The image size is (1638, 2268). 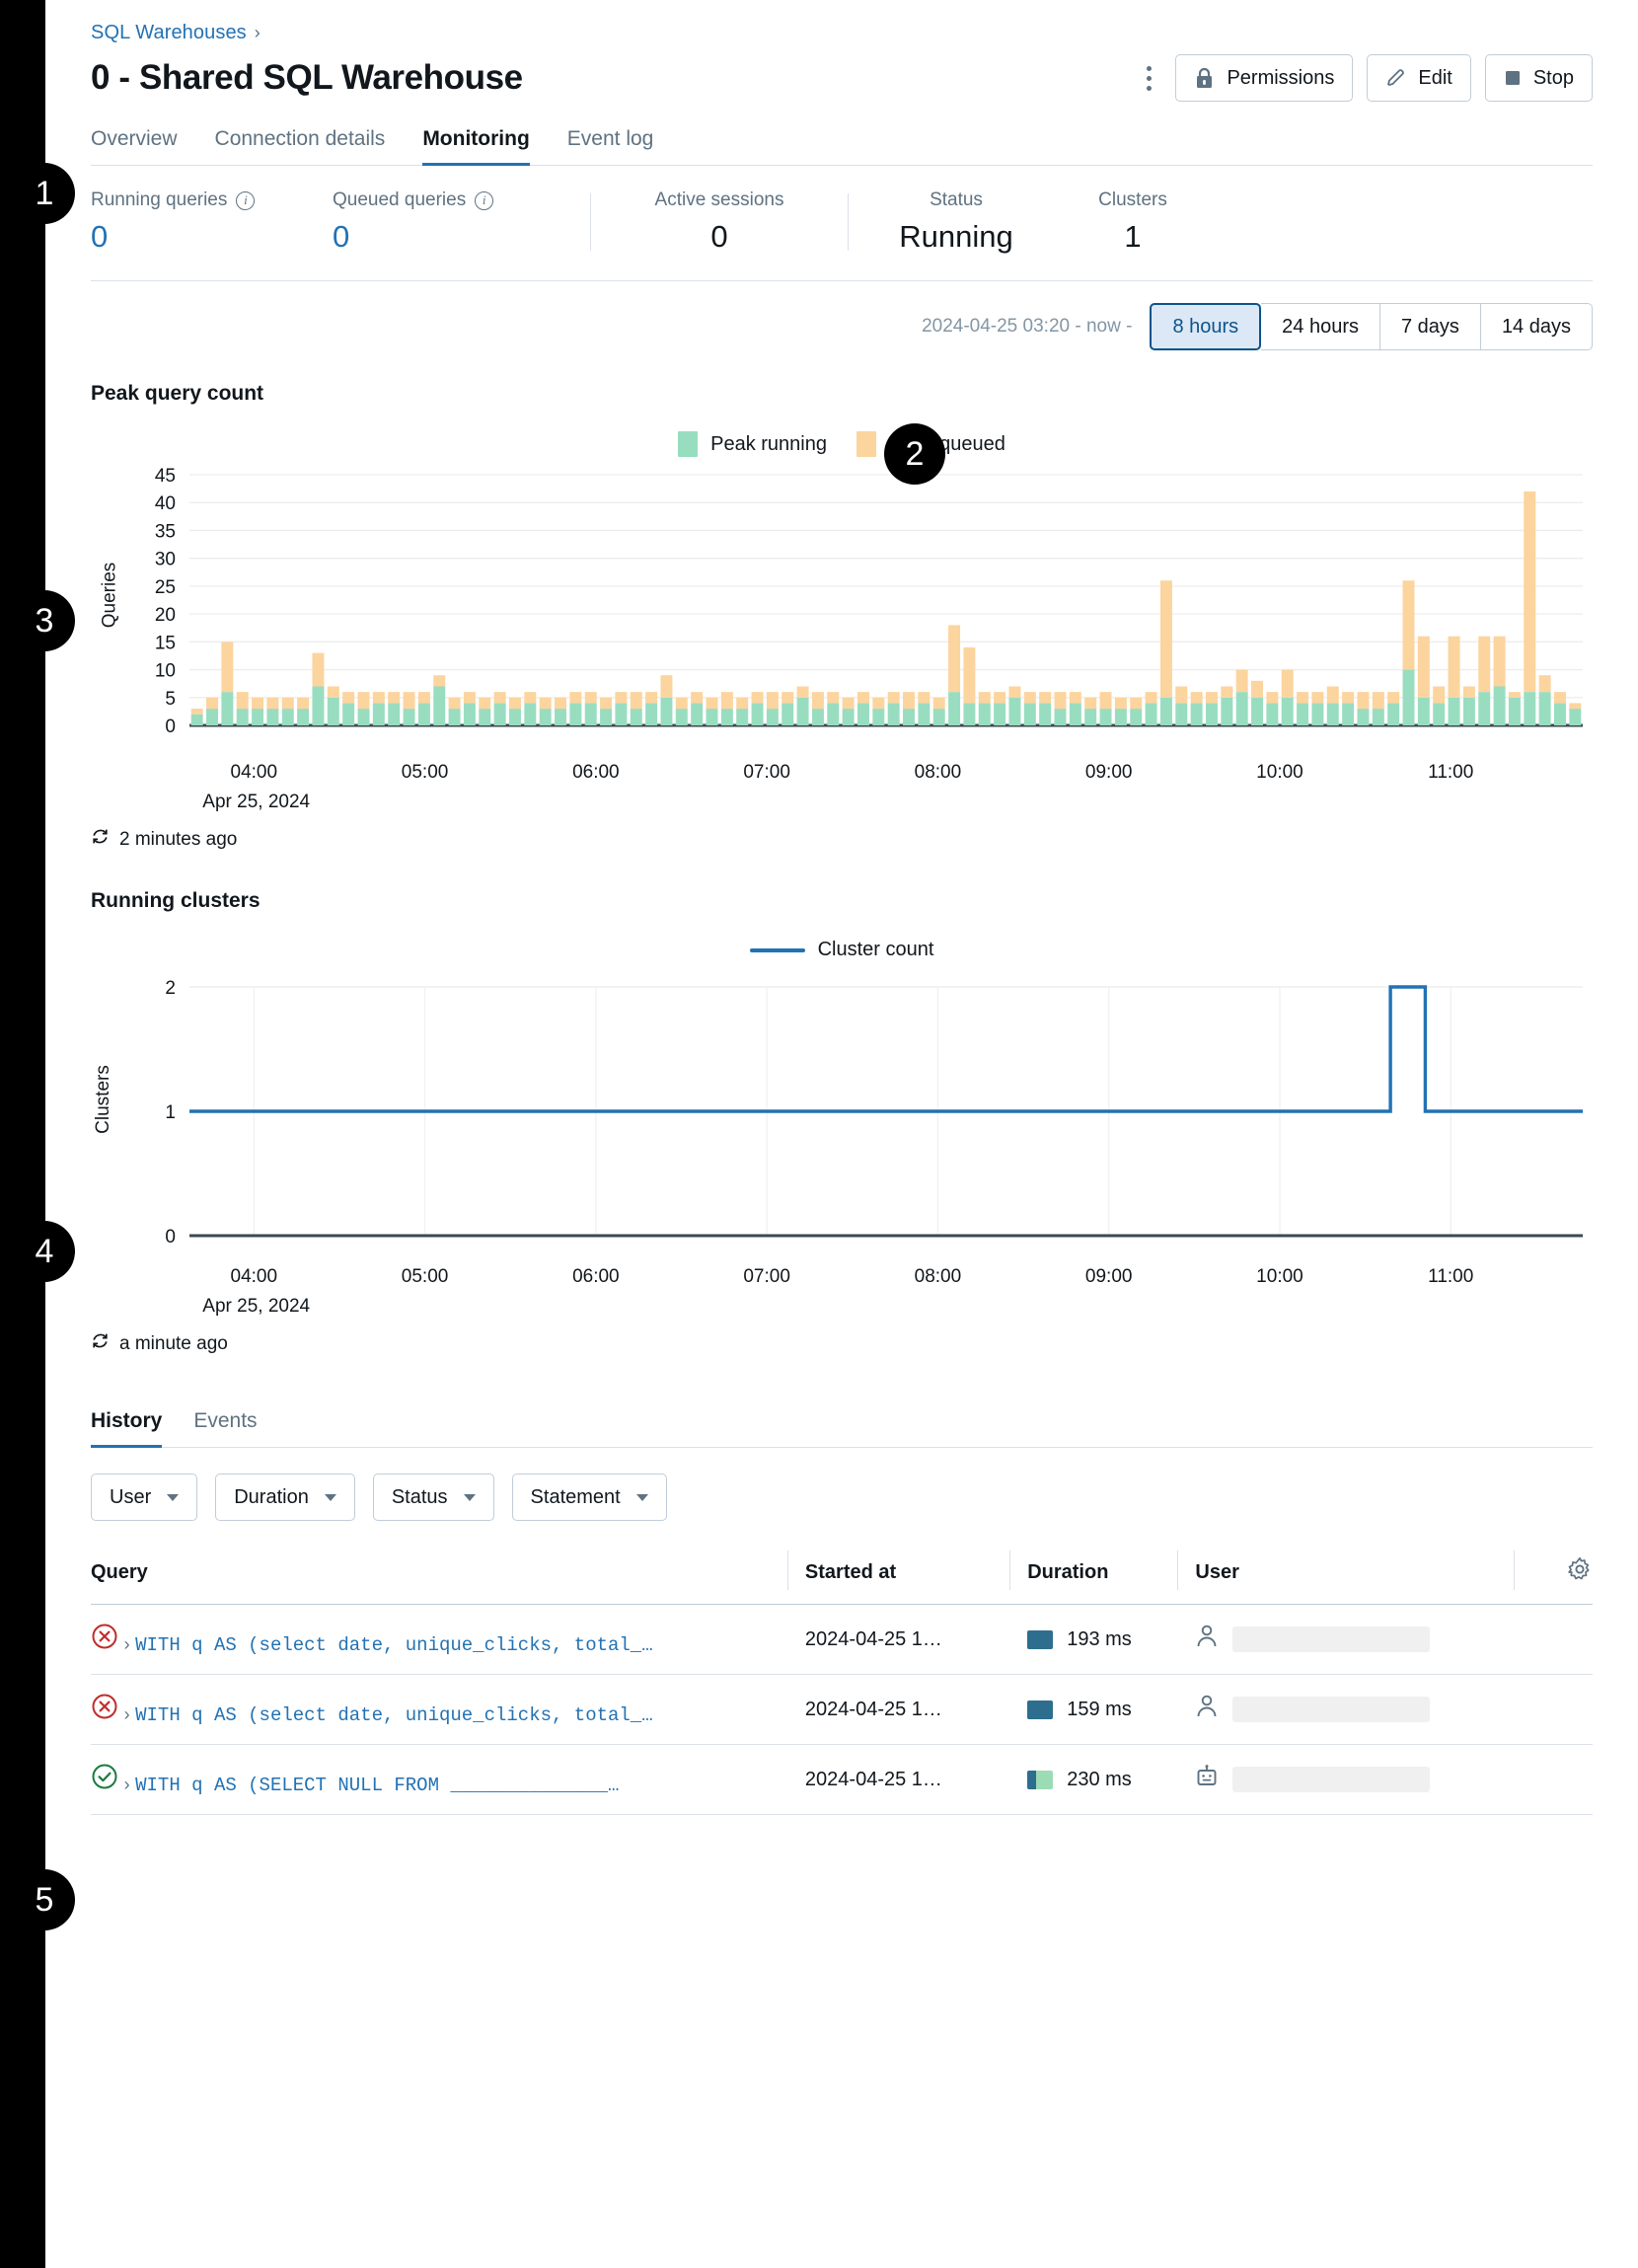 I want to click on column-header-duration: Duration, so click(x=1093, y=1574).